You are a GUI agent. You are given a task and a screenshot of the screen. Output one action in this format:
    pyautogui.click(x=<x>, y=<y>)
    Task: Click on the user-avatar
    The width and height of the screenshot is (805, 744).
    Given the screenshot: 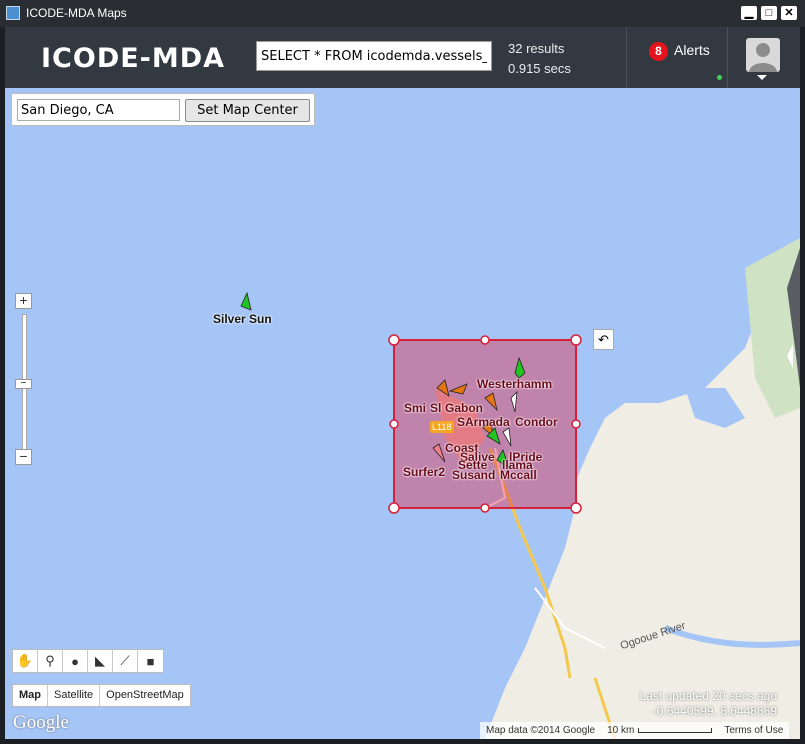 What is the action you would take?
    pyautogui.click(x=763, y=55)
    